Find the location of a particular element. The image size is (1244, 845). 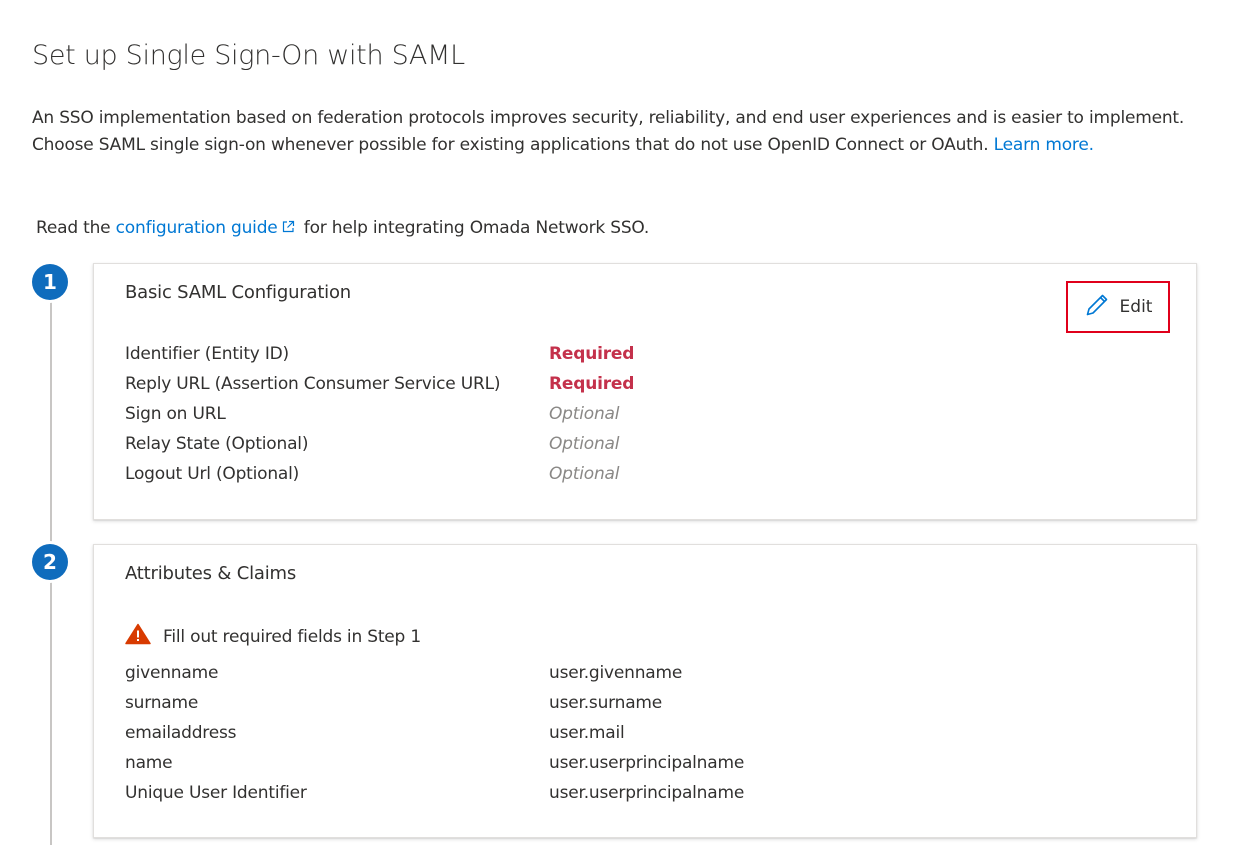

field-label: Sign on URL is located at coordinates (175, 414).